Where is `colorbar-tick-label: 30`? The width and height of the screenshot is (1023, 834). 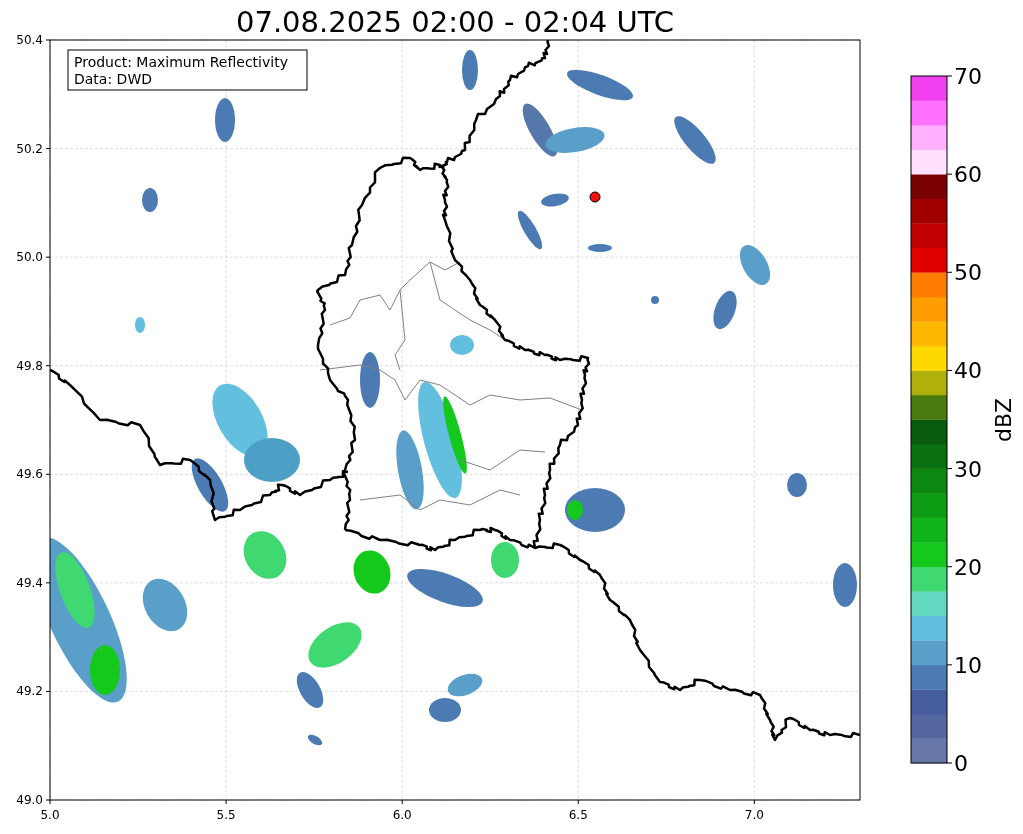
colorbar-tick-label: 30 is located at coordinates (968, 469).